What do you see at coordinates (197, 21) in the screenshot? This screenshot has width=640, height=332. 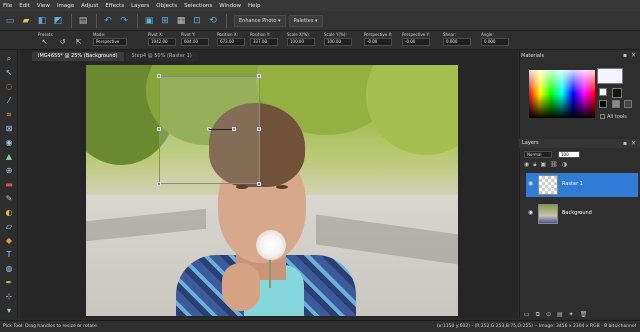 I see `crop-icon: ⊡` at bounding box center [197, 21].